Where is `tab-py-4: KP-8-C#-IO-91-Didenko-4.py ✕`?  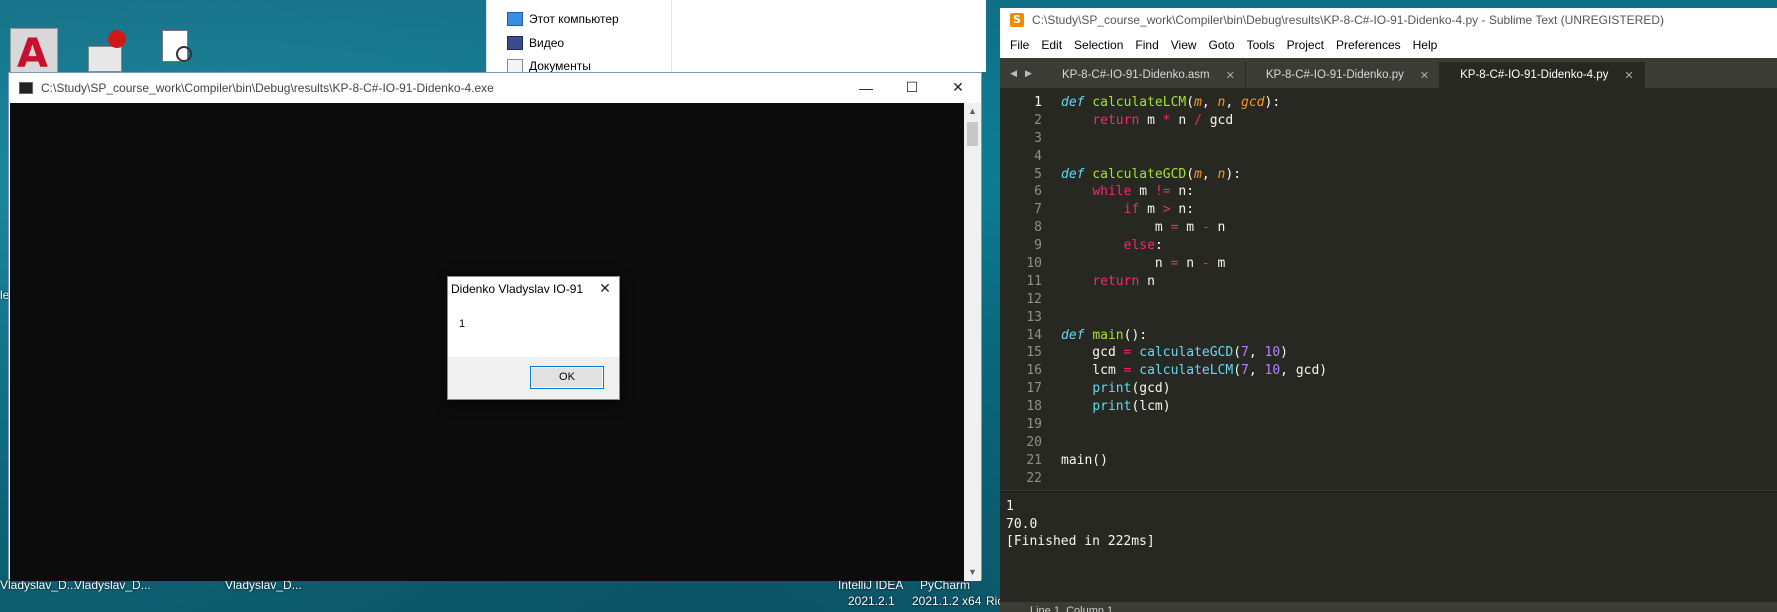 tab-py-4: KP-8-C#-IO-91-Didenko-4.py ✕ is located at coordinates (1542, 75).